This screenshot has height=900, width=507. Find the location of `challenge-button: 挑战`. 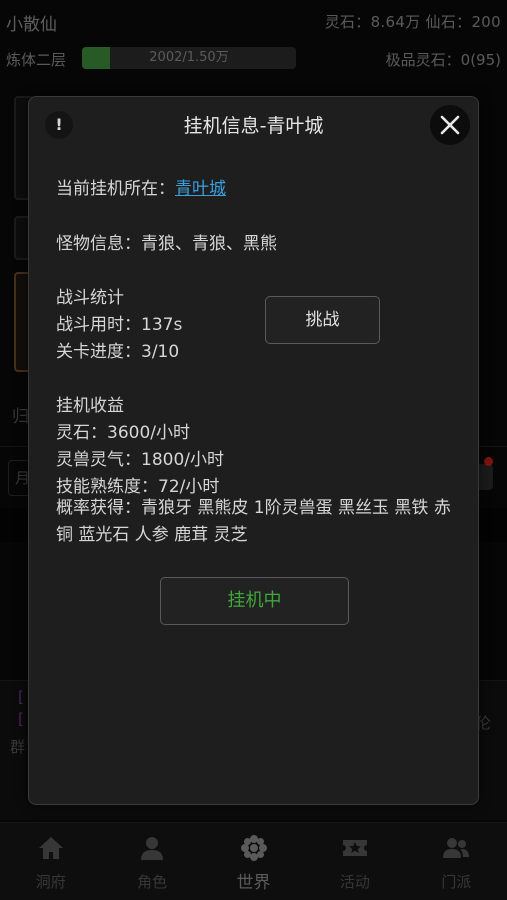

challenge-button: 挑战 is located at coordinates (322, 320).